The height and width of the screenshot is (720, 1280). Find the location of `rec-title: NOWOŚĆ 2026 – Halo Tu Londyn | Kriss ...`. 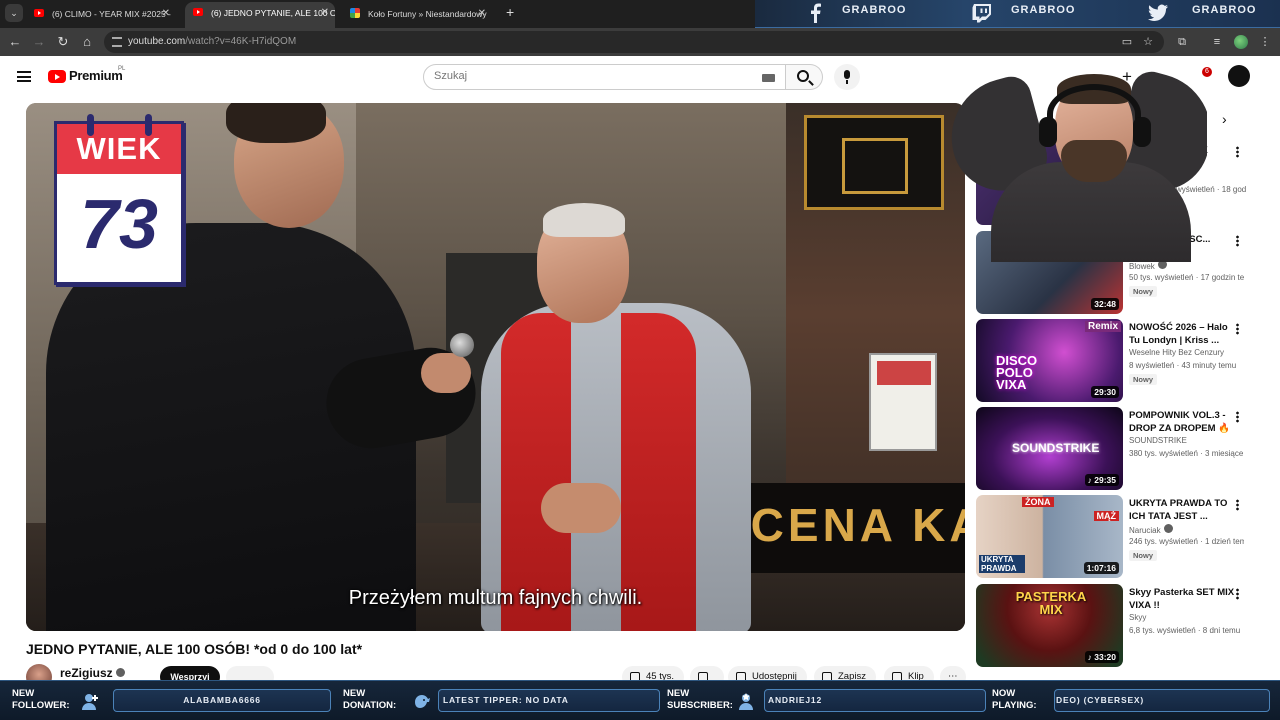

rec-title: NOWOŚĆ 2026 – Halo Tu Londyn | Kriss ... is located at coordinates (1184, 334).